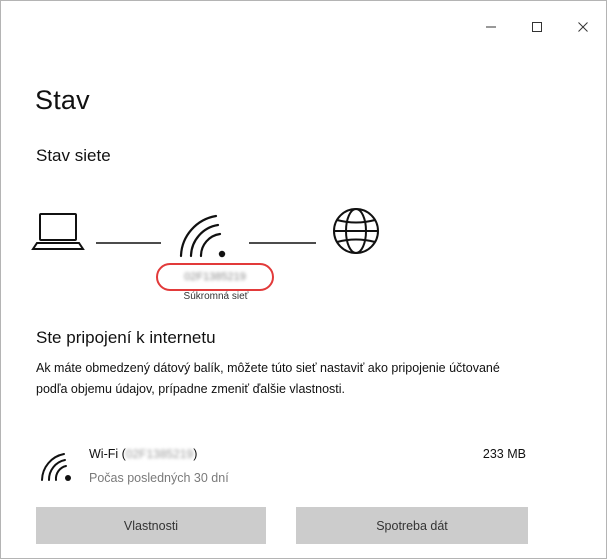 This screenshot has height=559, width=607. What do you see at coordinates (159, 454) in the screenshot?
I see `wifi-ssid: 02F1385219` at bounding box center [159, 454].